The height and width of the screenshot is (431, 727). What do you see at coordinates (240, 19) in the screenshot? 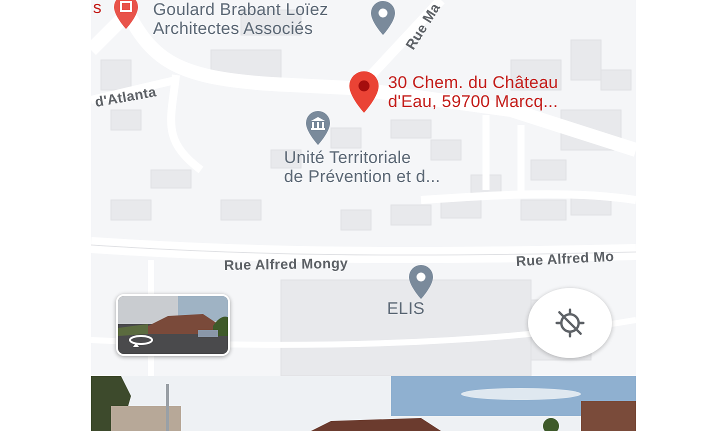
I see `place-label: Goulard Brabant Loïez Architectes Associés` at bounding box center [240, 19].